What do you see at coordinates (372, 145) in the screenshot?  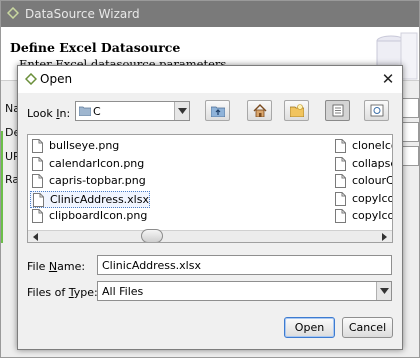 I see `file-name: cloneIcon` at bounding box center [372, 145].